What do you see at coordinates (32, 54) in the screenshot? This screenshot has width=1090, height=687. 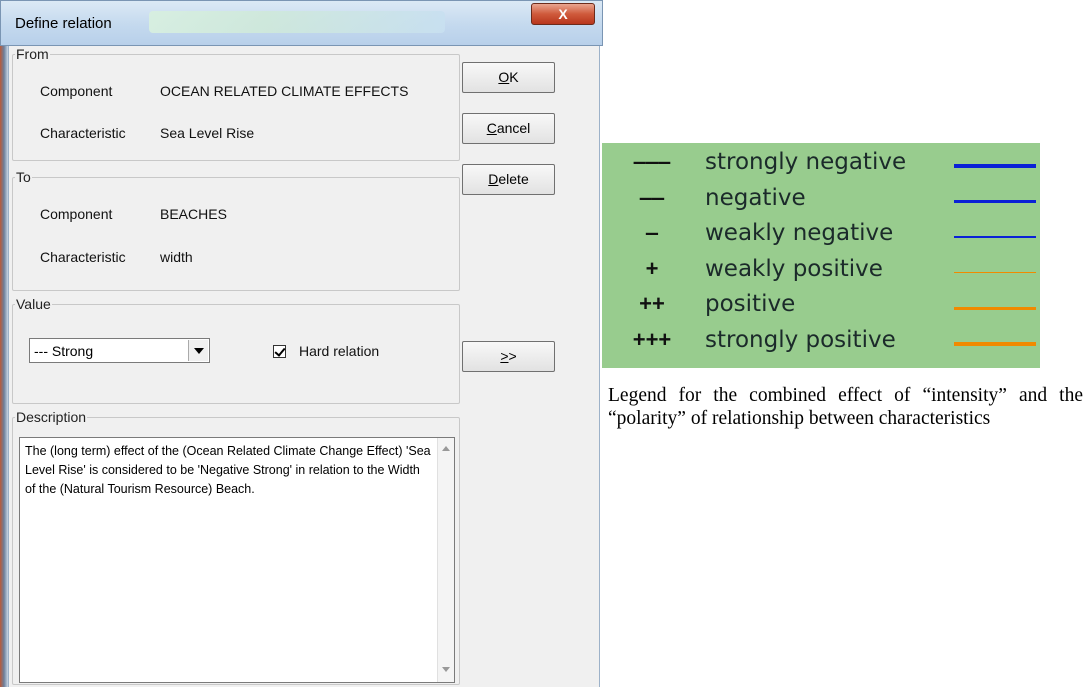 I see `from-group-legend: From` at bounding box center [32, 54].